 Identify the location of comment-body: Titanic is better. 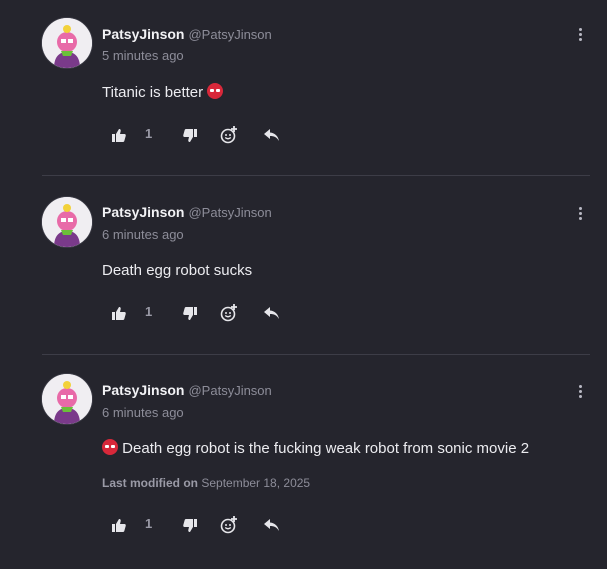
(163, 92).